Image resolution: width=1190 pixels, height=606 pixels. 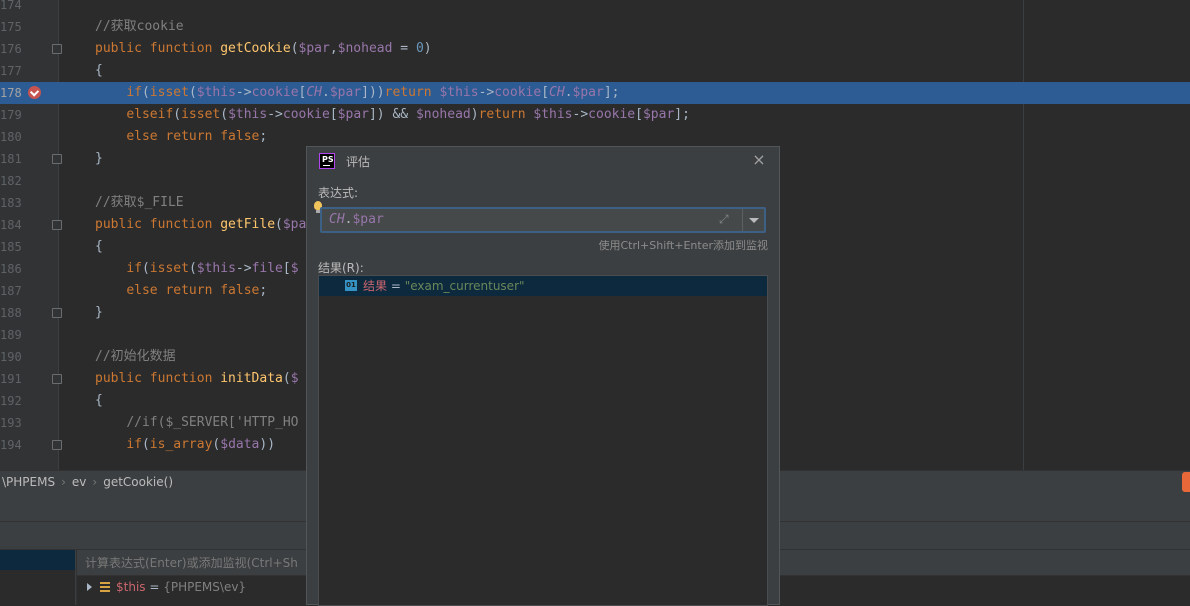 What do you see at coordinates (753, 220) in the screenshot?
I see `history-dropdown-button` at bounding box center [753, 220].